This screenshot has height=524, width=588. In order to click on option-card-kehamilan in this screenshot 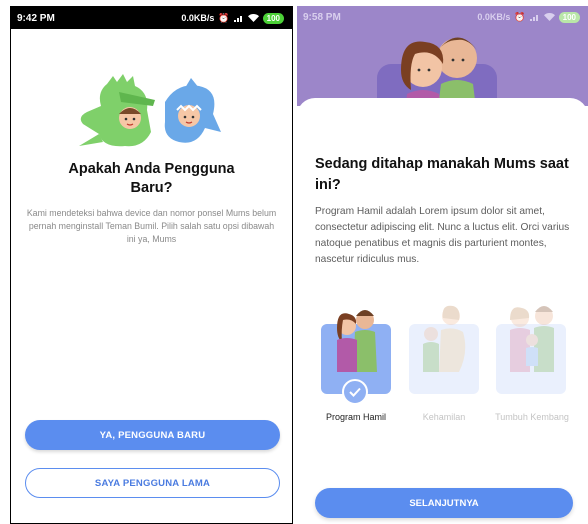, I will do `click(444, 349)`.